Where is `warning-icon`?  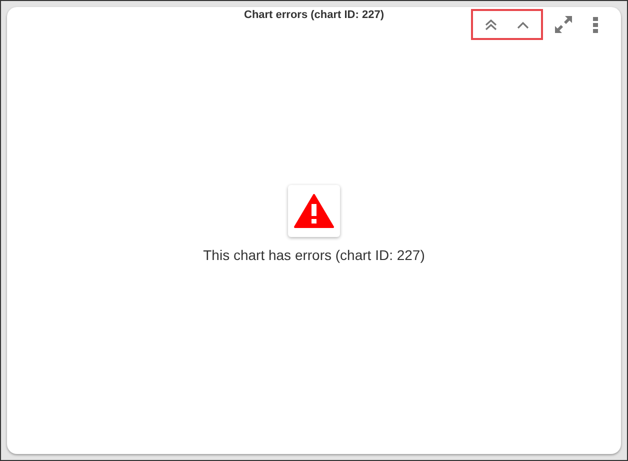 warning-icon is located at coordinates (314, 211).